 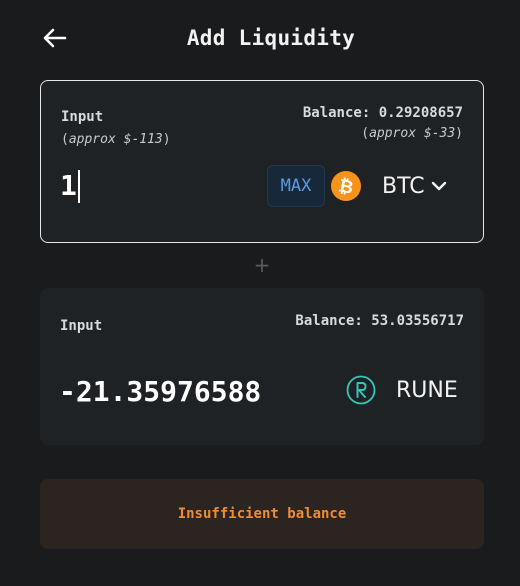 I want to click on chevron-down-icon, so click(x=438, y=186).